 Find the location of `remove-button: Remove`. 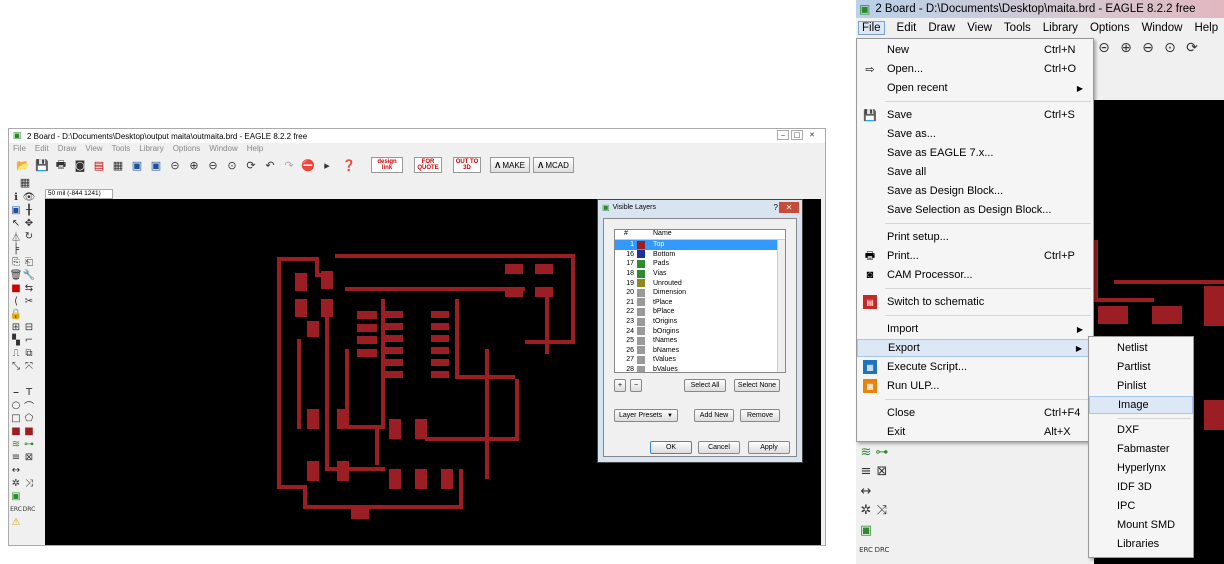

remove-button: Remove is located at coordinates (760, 415).